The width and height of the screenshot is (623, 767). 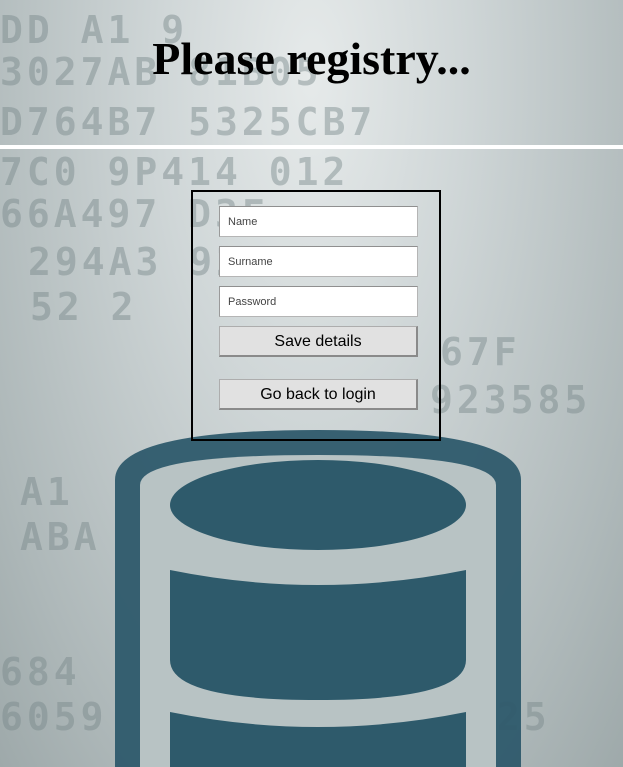 What do you see at coordinates (311, 147) in the screenshot?
I see `header-divider` at bounding box center [311, 147].